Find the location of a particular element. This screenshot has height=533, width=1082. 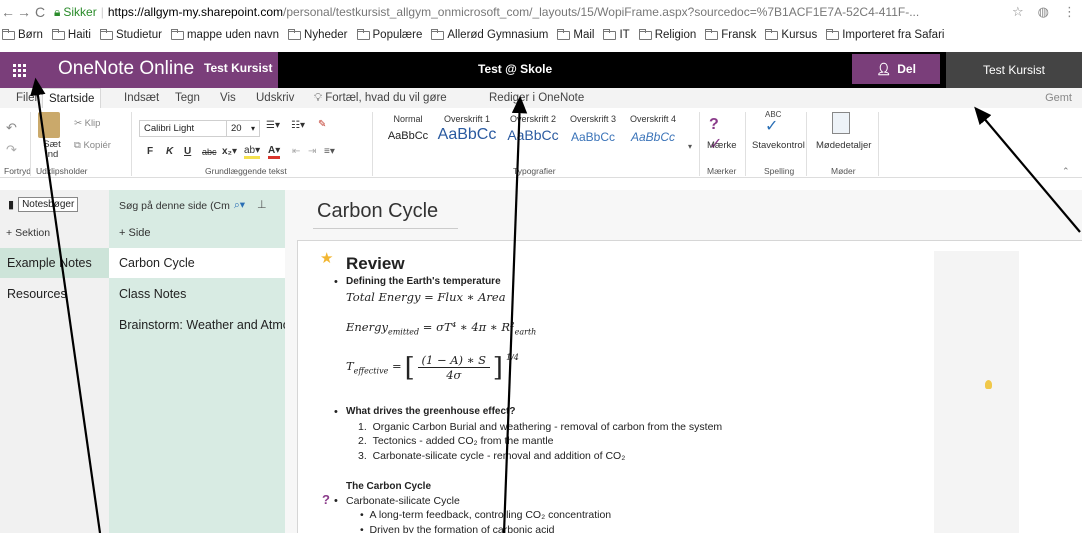

page-item-class-notes: Class Notes is located at coordinates (197, 294).